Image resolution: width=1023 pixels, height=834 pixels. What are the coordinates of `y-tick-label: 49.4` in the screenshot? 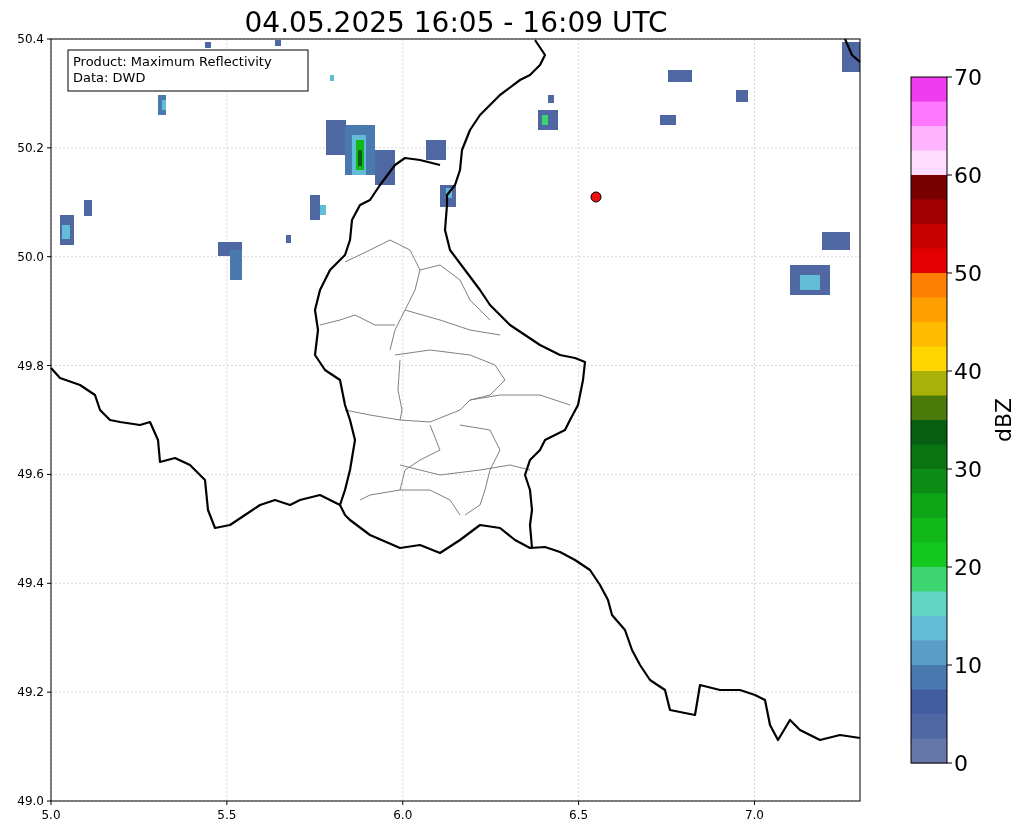 It's located at (30, 583).